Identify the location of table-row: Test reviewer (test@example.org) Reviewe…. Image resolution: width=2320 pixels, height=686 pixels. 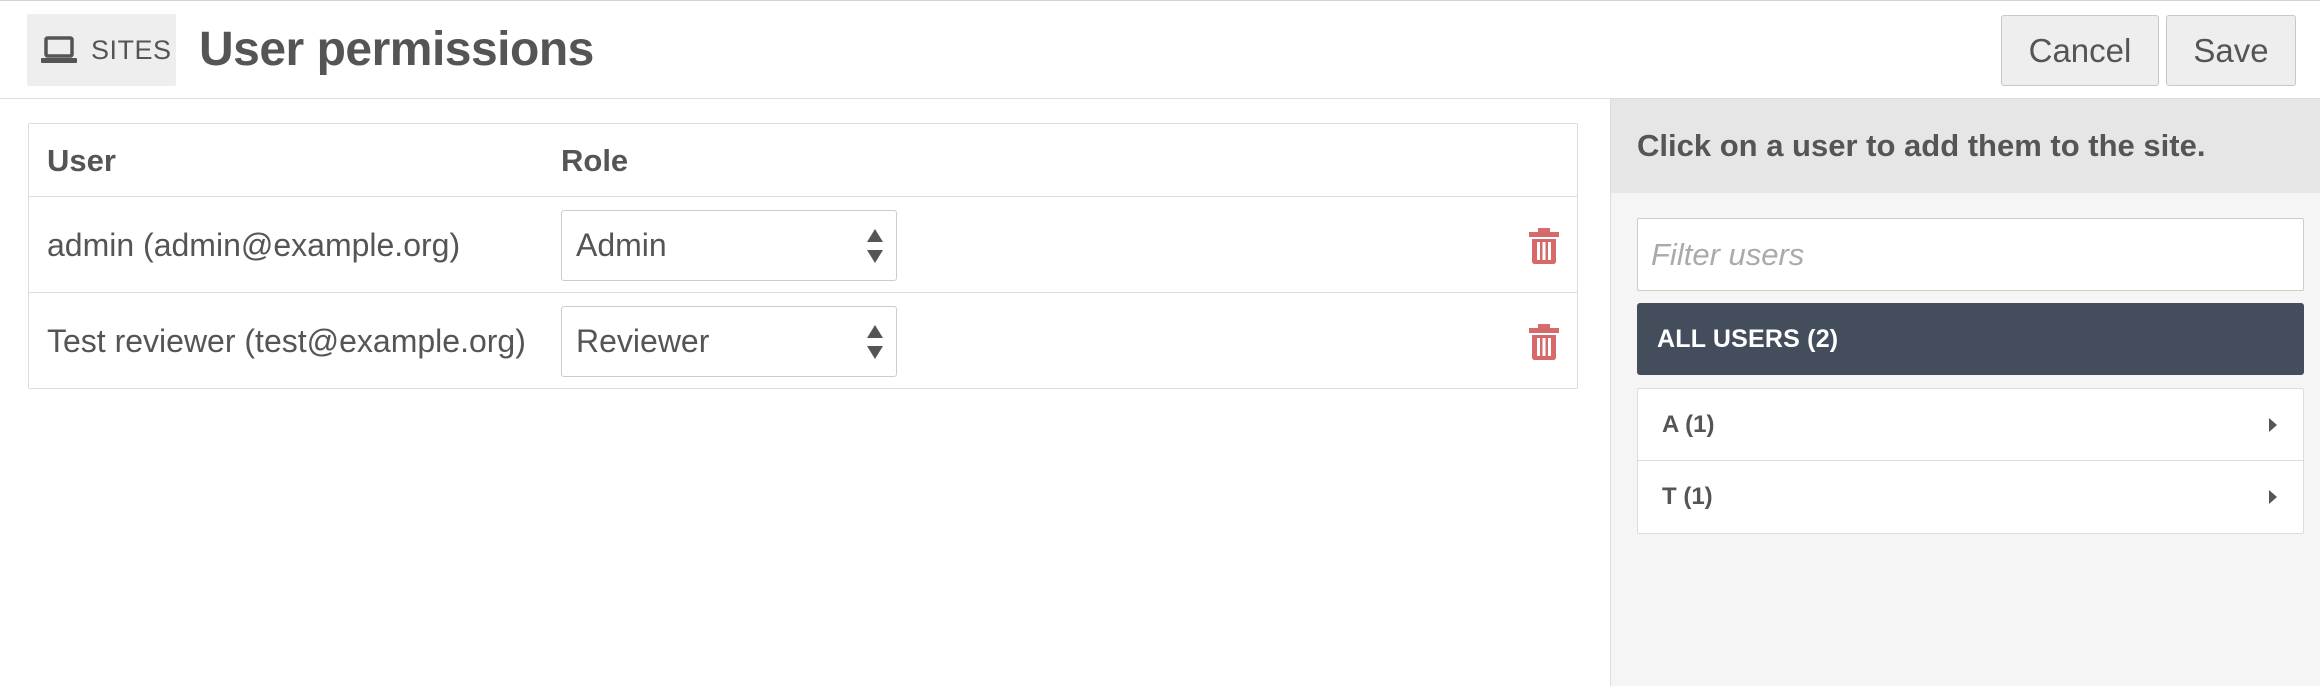
(803, 341).